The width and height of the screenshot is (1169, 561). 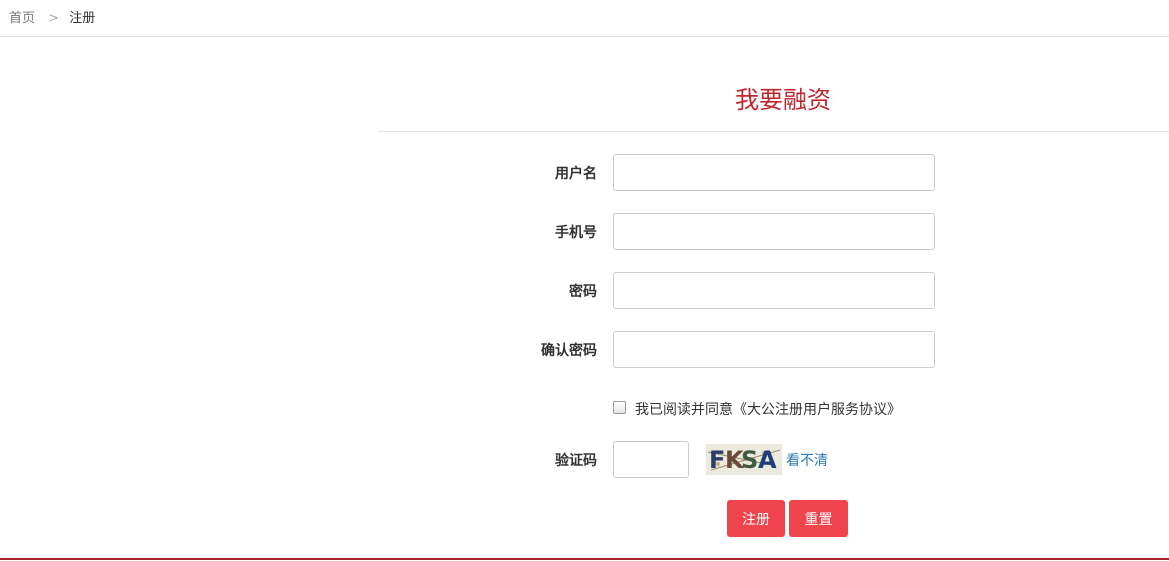 I want to click on reset-button: 重置, so click(x=818, y=518).